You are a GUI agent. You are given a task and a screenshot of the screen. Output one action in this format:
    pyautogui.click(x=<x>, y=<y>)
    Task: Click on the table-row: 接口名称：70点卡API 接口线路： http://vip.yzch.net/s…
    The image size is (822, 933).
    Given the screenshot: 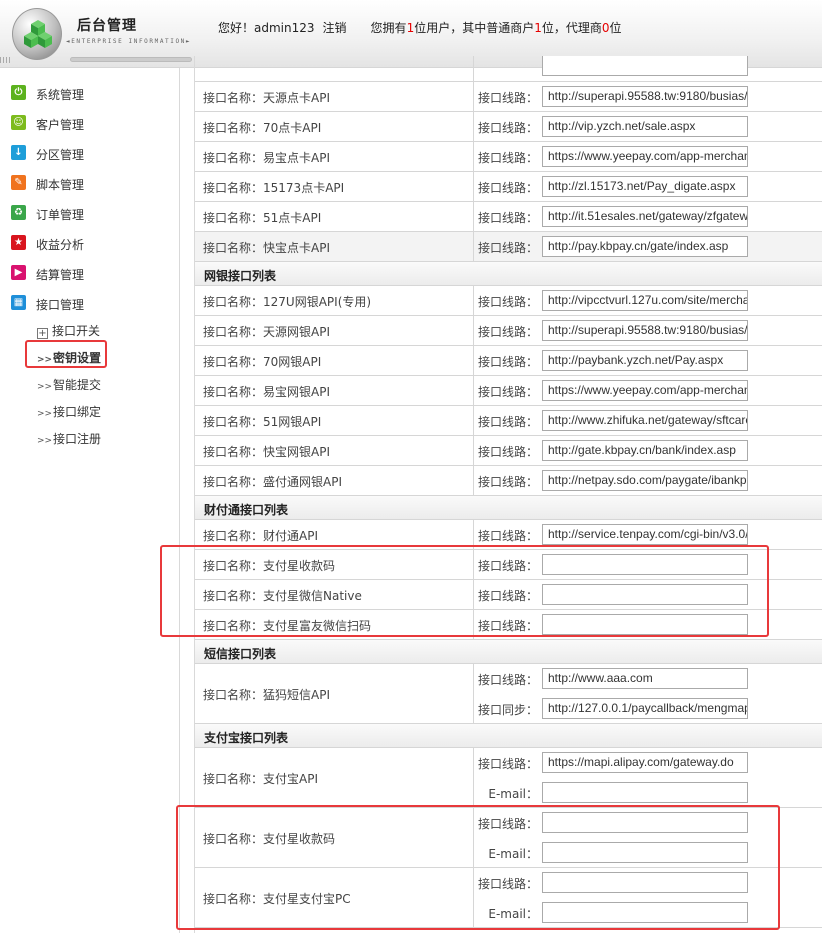 What is the action you would take?
    pyautogui.click(x=508, y=127)
    